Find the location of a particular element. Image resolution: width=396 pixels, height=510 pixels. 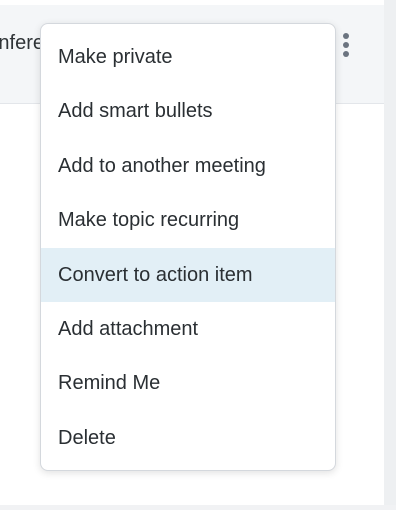

scrollbar is located at coordinates (390, 252).